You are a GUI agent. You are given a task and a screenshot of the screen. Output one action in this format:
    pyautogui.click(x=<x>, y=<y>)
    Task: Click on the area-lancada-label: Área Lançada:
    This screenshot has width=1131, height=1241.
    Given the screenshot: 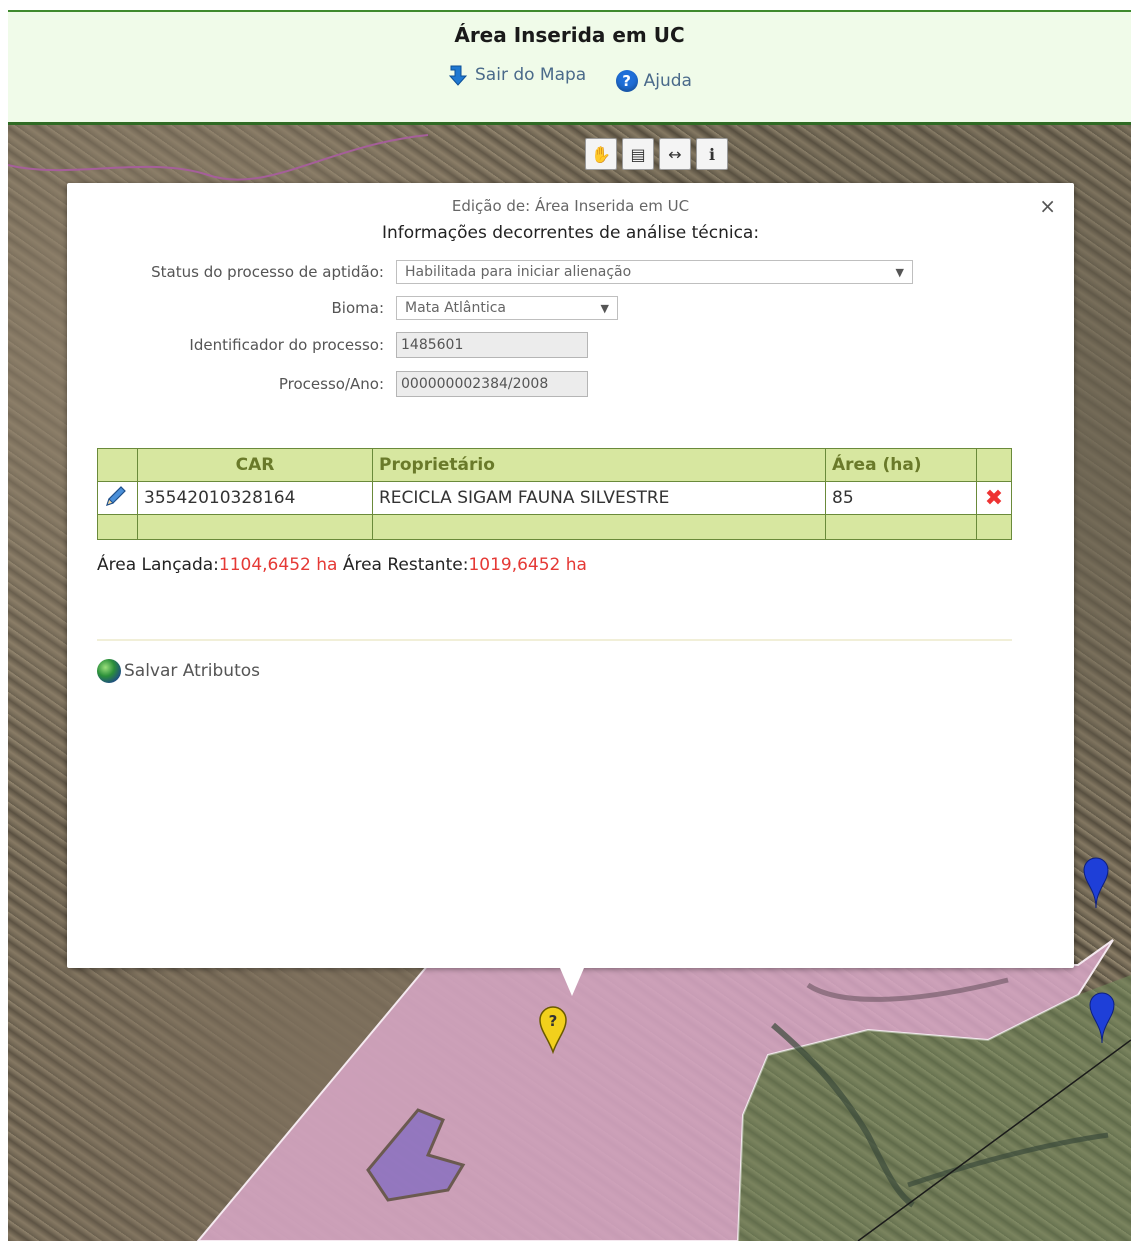 What is the action you would take?
    pyautogui.click(x=158, y=565)
    